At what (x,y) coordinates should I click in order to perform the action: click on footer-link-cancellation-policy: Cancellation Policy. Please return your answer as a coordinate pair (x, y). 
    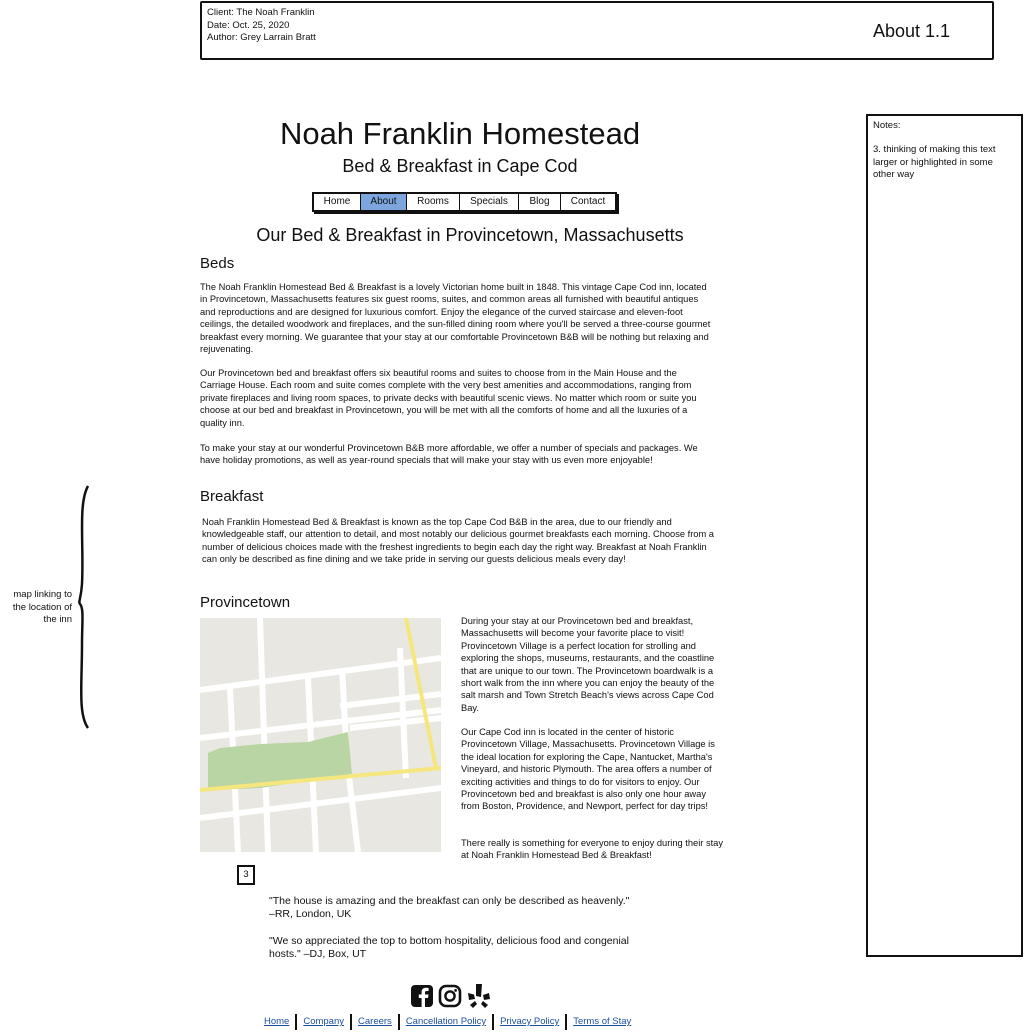
    Looking at the image, I should click on (447, 1022).